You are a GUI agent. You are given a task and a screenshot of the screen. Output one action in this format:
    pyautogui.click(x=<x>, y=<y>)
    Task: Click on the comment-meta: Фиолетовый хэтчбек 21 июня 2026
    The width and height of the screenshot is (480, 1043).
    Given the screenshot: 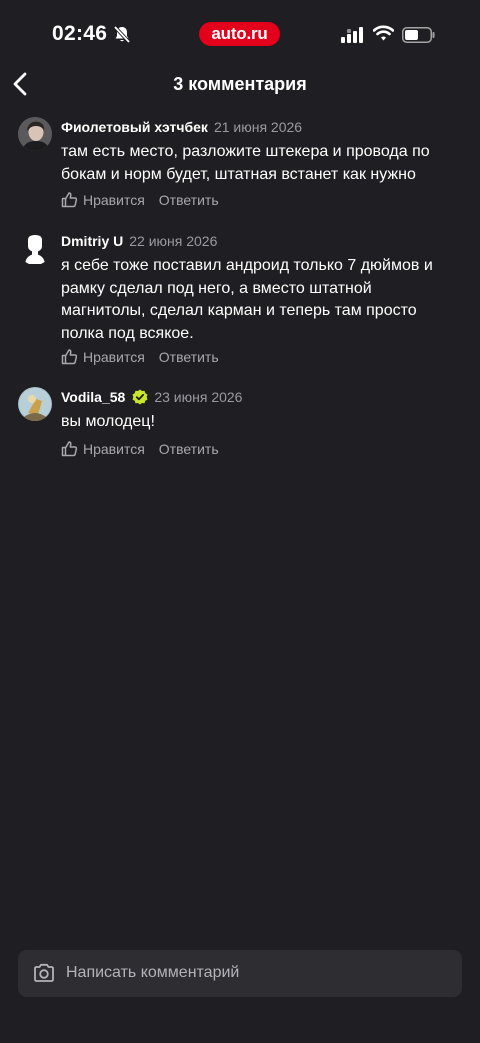 What is the action you would take?
    pyautogui.click(x=181, y=127)
    